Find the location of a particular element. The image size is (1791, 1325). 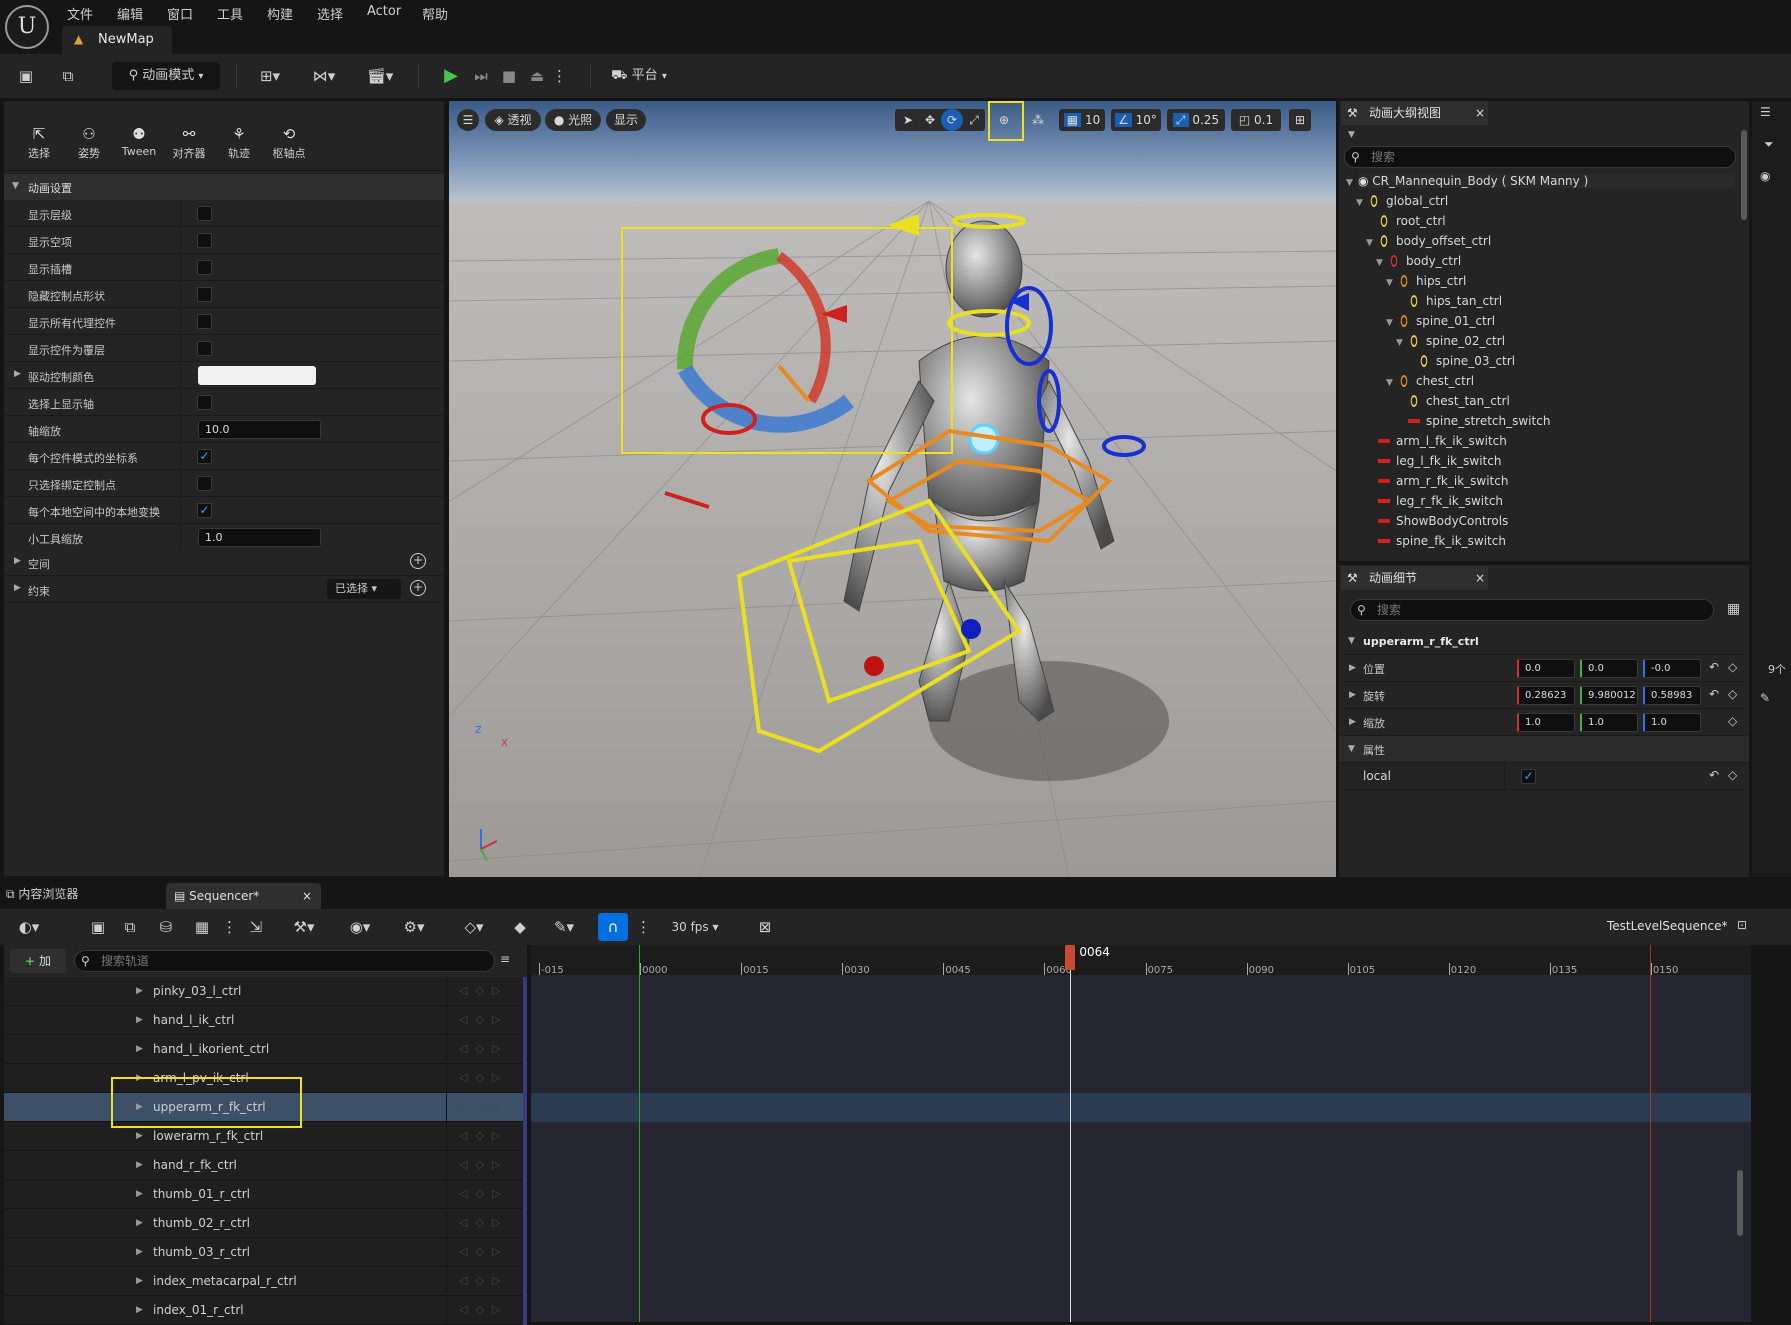

outliner-item: spine_03_ctrl is located at coordinates (1466, 361).